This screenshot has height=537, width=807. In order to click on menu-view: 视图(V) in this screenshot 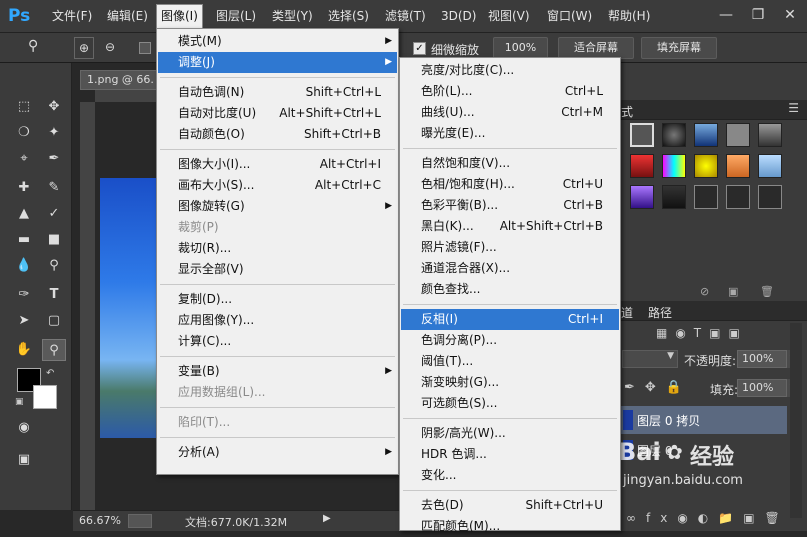, I will do `click(509, 16)`.